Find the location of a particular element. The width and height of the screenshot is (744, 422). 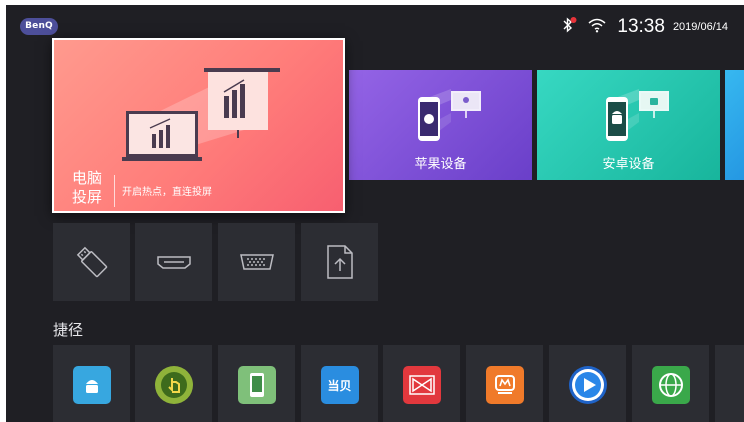

hdmi-icon is located at coordinates (173, 262).